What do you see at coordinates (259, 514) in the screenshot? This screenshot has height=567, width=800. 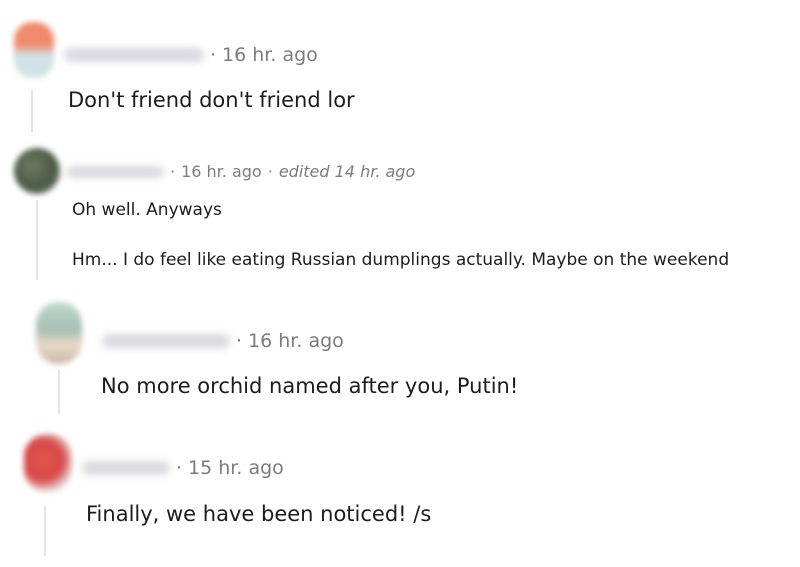 I see `comment-body: Finally, we have been noticed! /s` at bounding box center [259, 514].